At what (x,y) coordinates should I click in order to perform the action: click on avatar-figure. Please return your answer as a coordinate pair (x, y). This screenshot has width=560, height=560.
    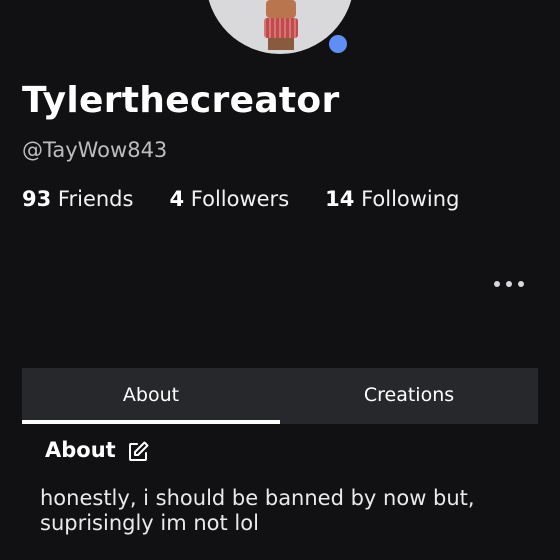
    Looking at the image, I should click on (281, 27).